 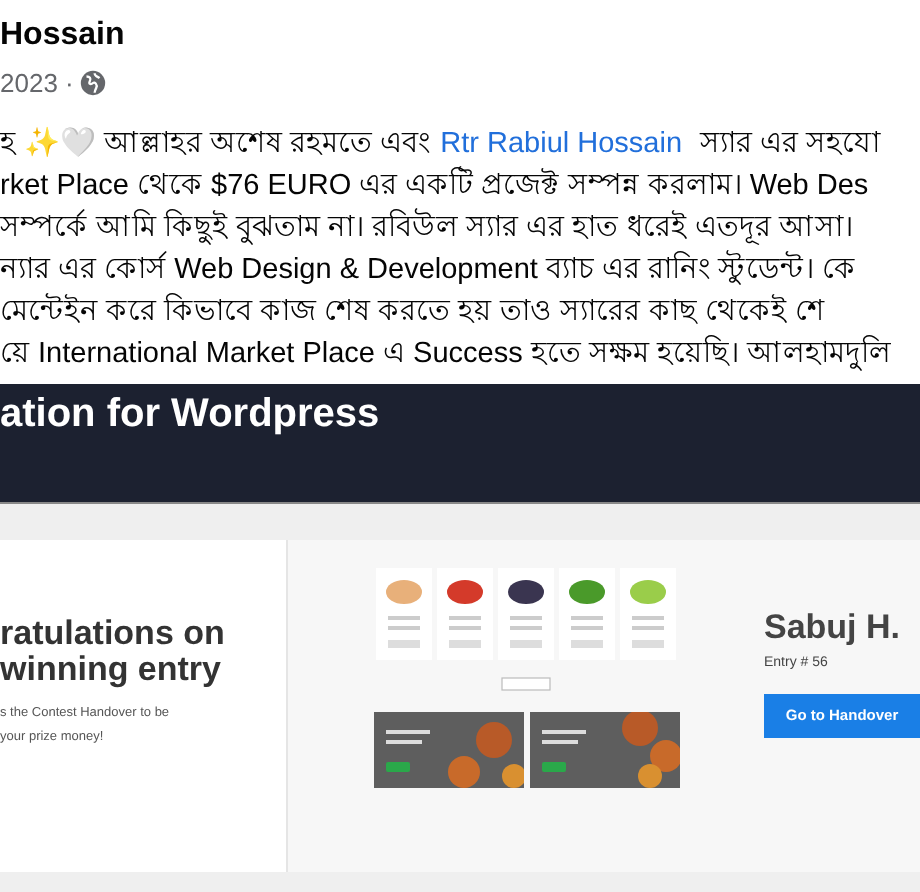 What do you see at coordinates (790, 145) in the screenshot?
I see `post-text: স্যার এর সহযো` at bounding box center [790, 145].